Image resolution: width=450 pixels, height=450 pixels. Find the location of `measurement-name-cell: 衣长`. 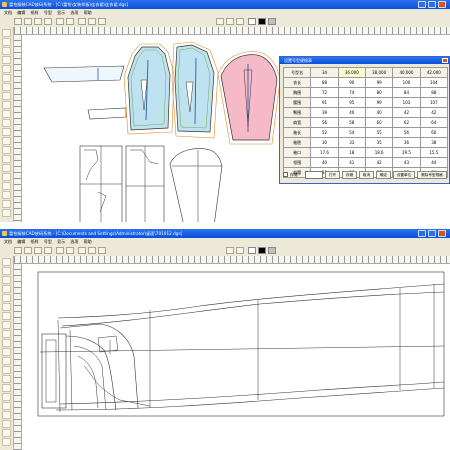

measurement-name-cell: 衣长 is located at coordinates (297, 82).